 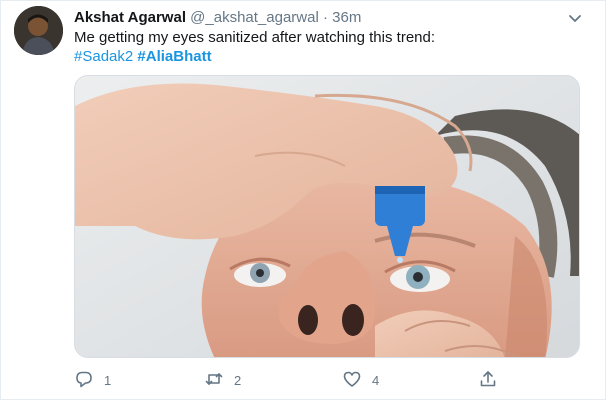 I want to click on hashtag-aliabhatt: #AliaBhatt, so click(x=174, y=56).